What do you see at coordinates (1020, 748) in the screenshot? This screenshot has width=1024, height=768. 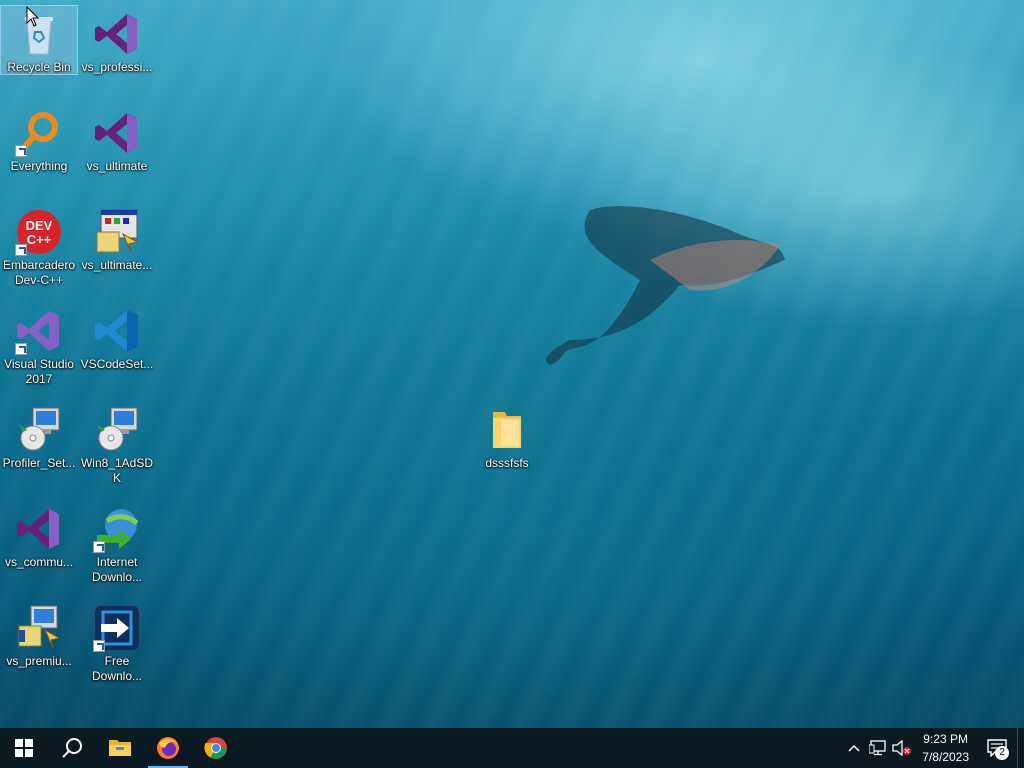 I see `show-desktop-button` at bounding box center [1020, 748].